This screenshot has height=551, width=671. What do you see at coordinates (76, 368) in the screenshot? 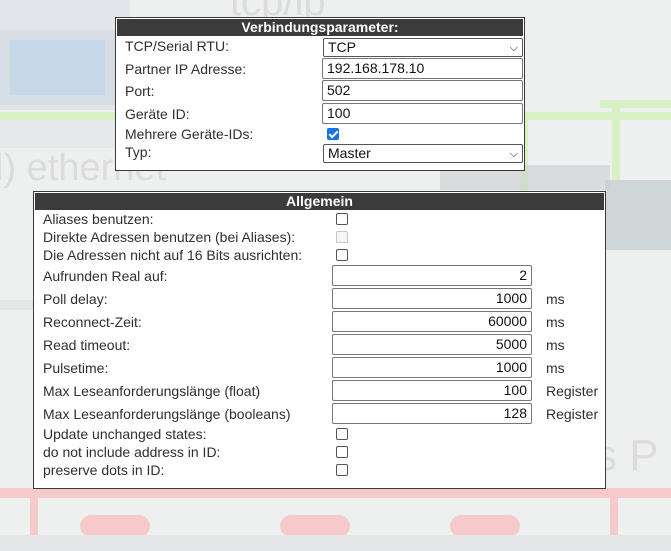
I see `pulsetime-label: Pulsetime:` at bounding box center [76, 368].